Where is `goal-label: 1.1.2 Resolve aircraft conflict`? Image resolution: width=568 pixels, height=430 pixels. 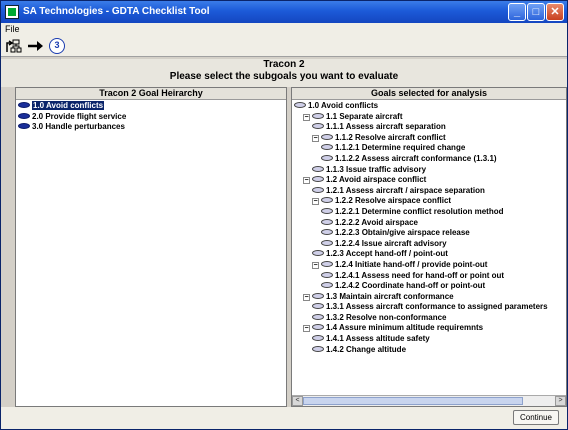
goal-label: 1.1.2 Resolve aircraft conflict is located at coordinates (390, 137).